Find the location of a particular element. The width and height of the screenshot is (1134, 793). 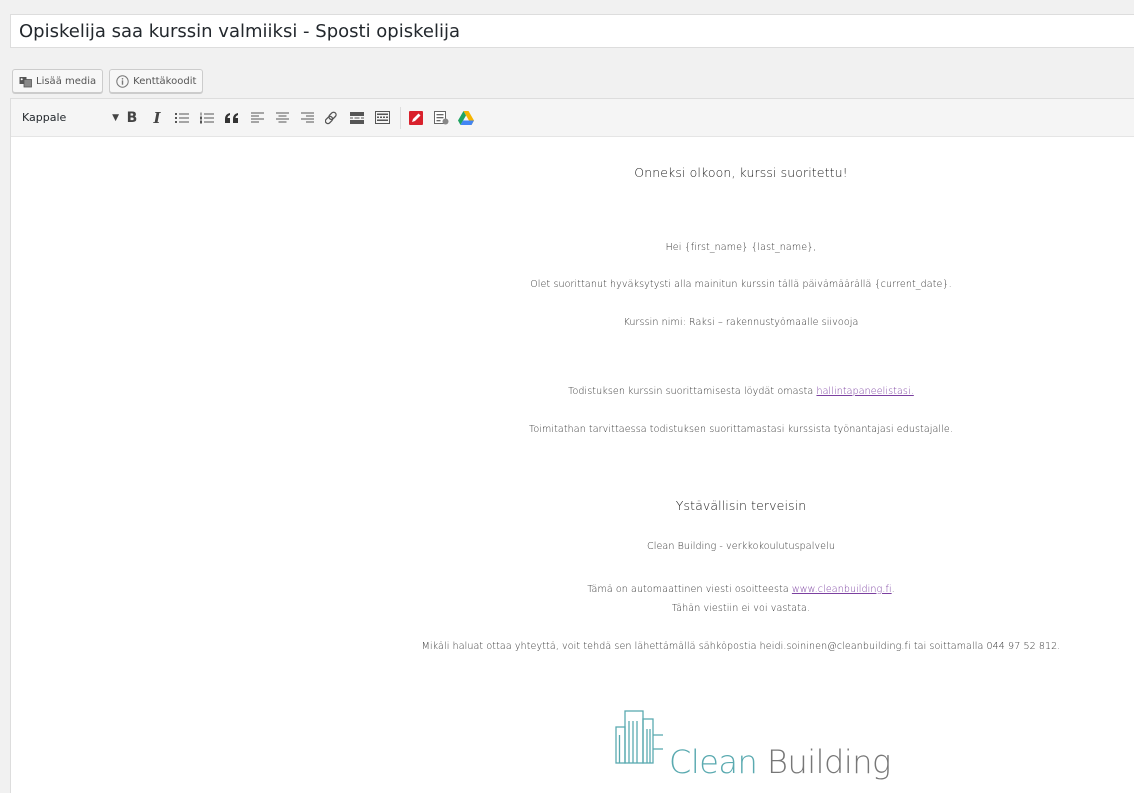

google-drive-button is located at coordinates (466, 118).